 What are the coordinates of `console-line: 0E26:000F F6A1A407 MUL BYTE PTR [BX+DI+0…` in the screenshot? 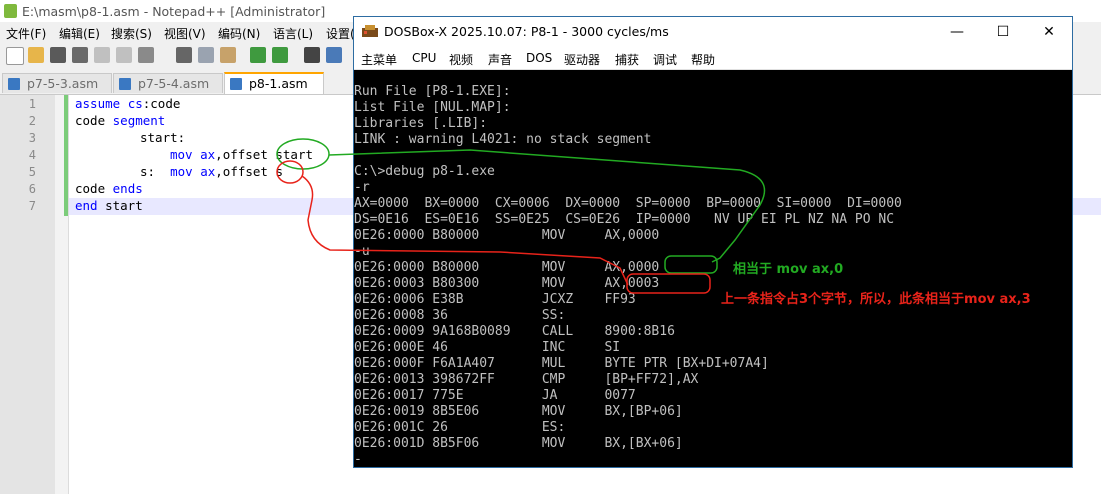 It's located at (561, 363).